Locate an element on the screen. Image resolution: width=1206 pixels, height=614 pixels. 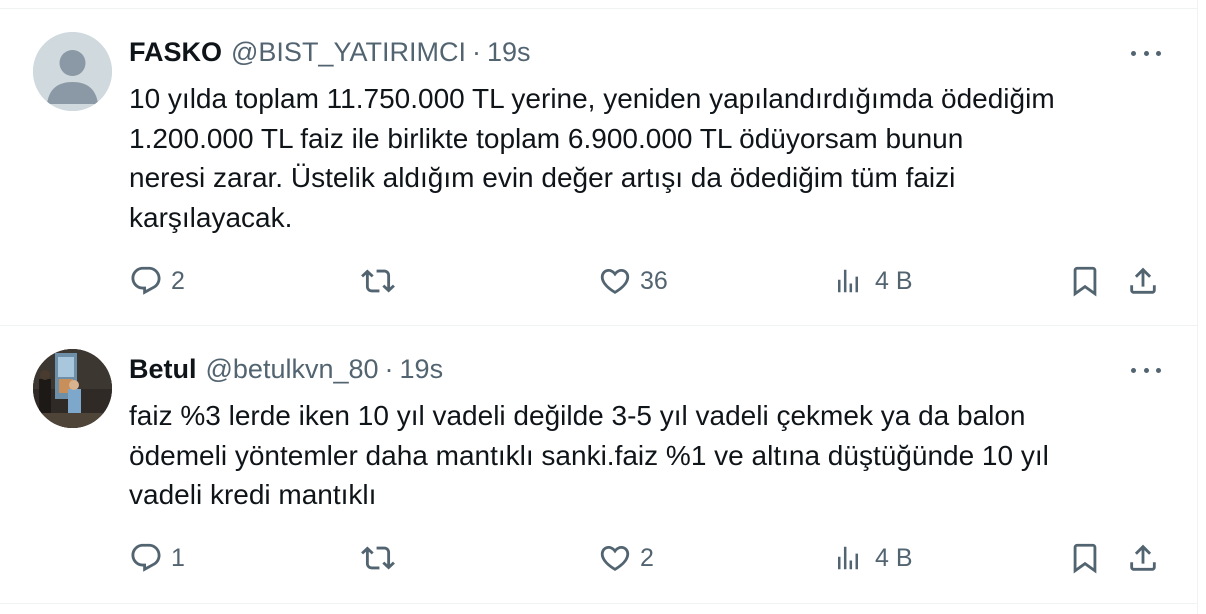
user-handle: @betulkvn_80 is located at coordinates (292, 369).